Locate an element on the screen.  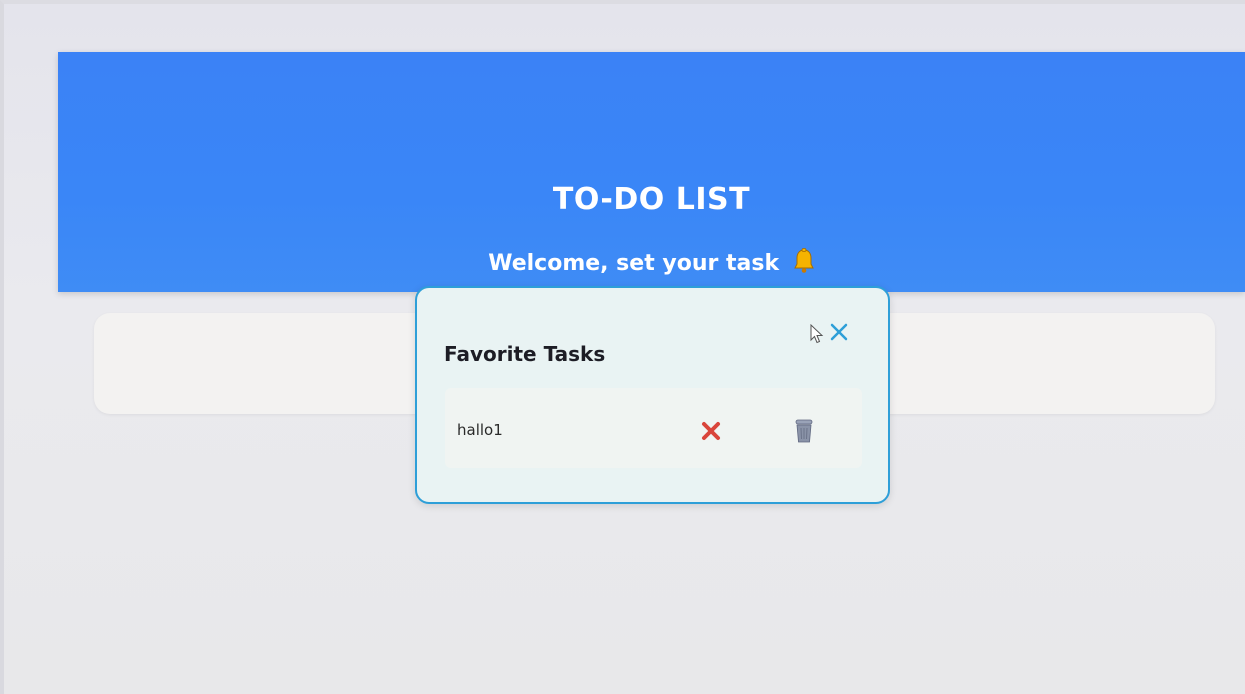
task-text: hallo1 is located at coordinates (480, 430).